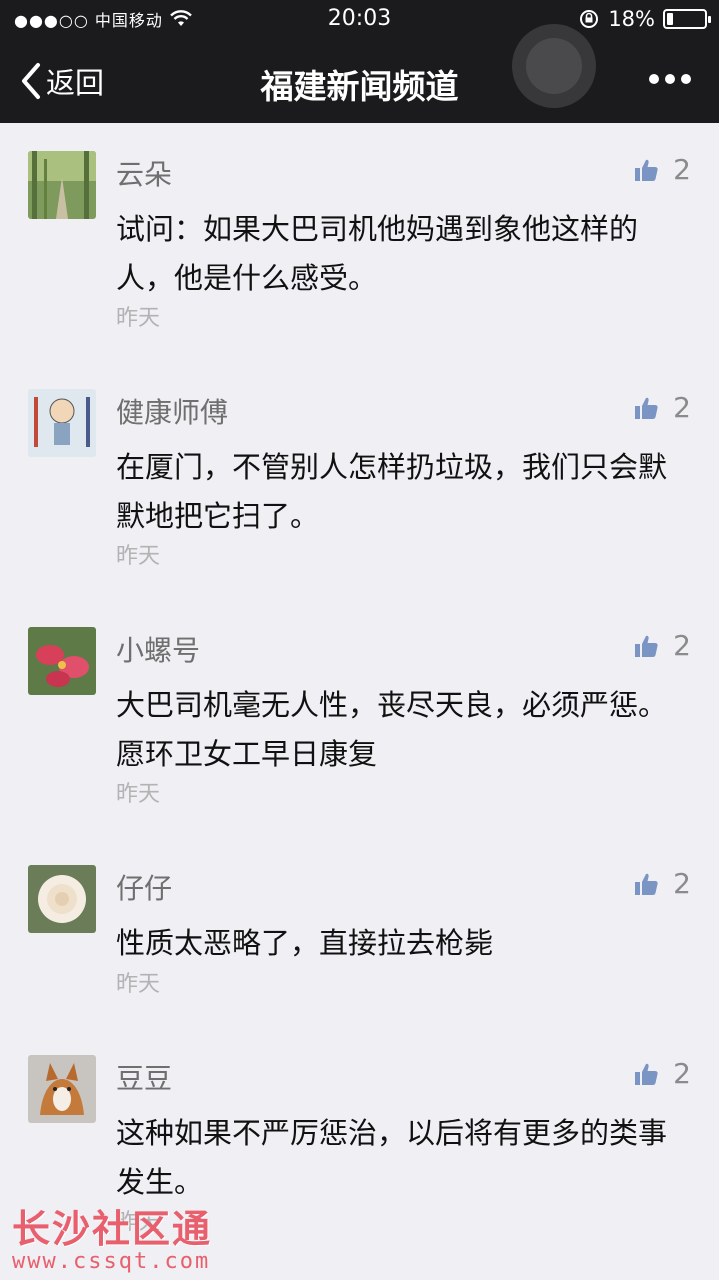 The height and width of the screenshot is (1280, 719). I want to click on commenter-name: 健康师傅, so click(172, 411).